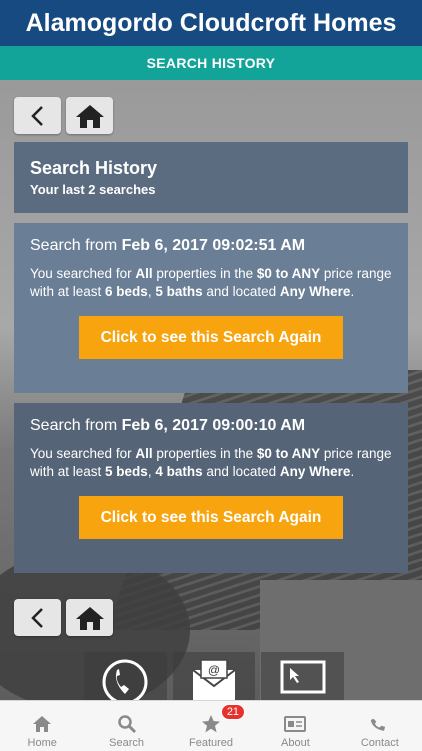  I want to click on tab-about: About, so click(295, 726).